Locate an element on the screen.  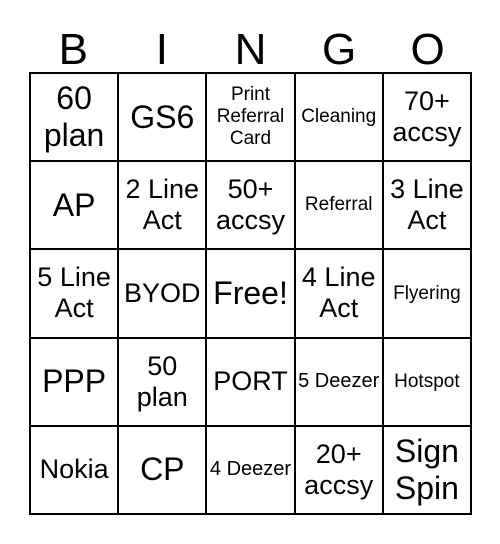
bingo-cell: Nokia is located at coordinates (74, 469).